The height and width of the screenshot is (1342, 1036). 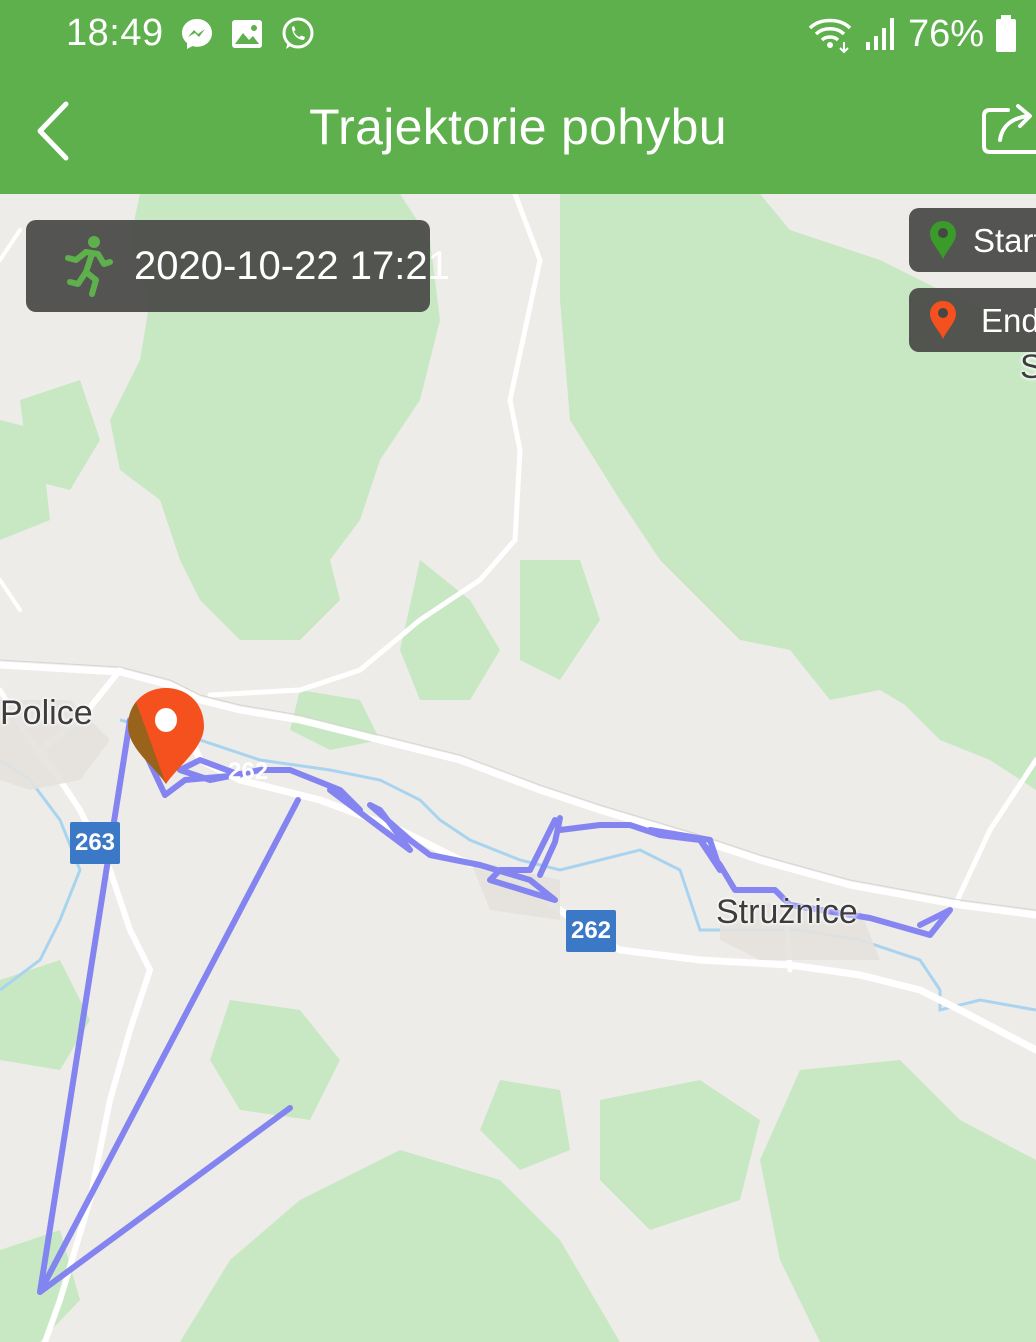 I want to click on app-bar: Trajektorie pohybu, so click(x=518, y=131).